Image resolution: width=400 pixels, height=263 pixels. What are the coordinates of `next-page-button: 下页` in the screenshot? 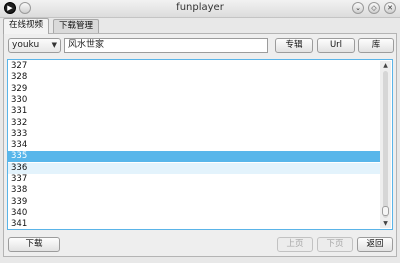 It's located at (335, 244).